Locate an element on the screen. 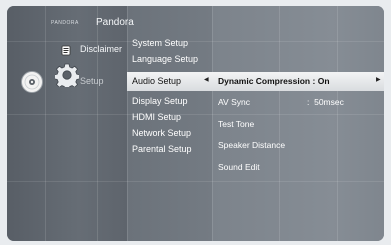 This screenshot has height=245, width=391. menu-item-disclaimer: Disclaimer is located at coordinates (101, 49).